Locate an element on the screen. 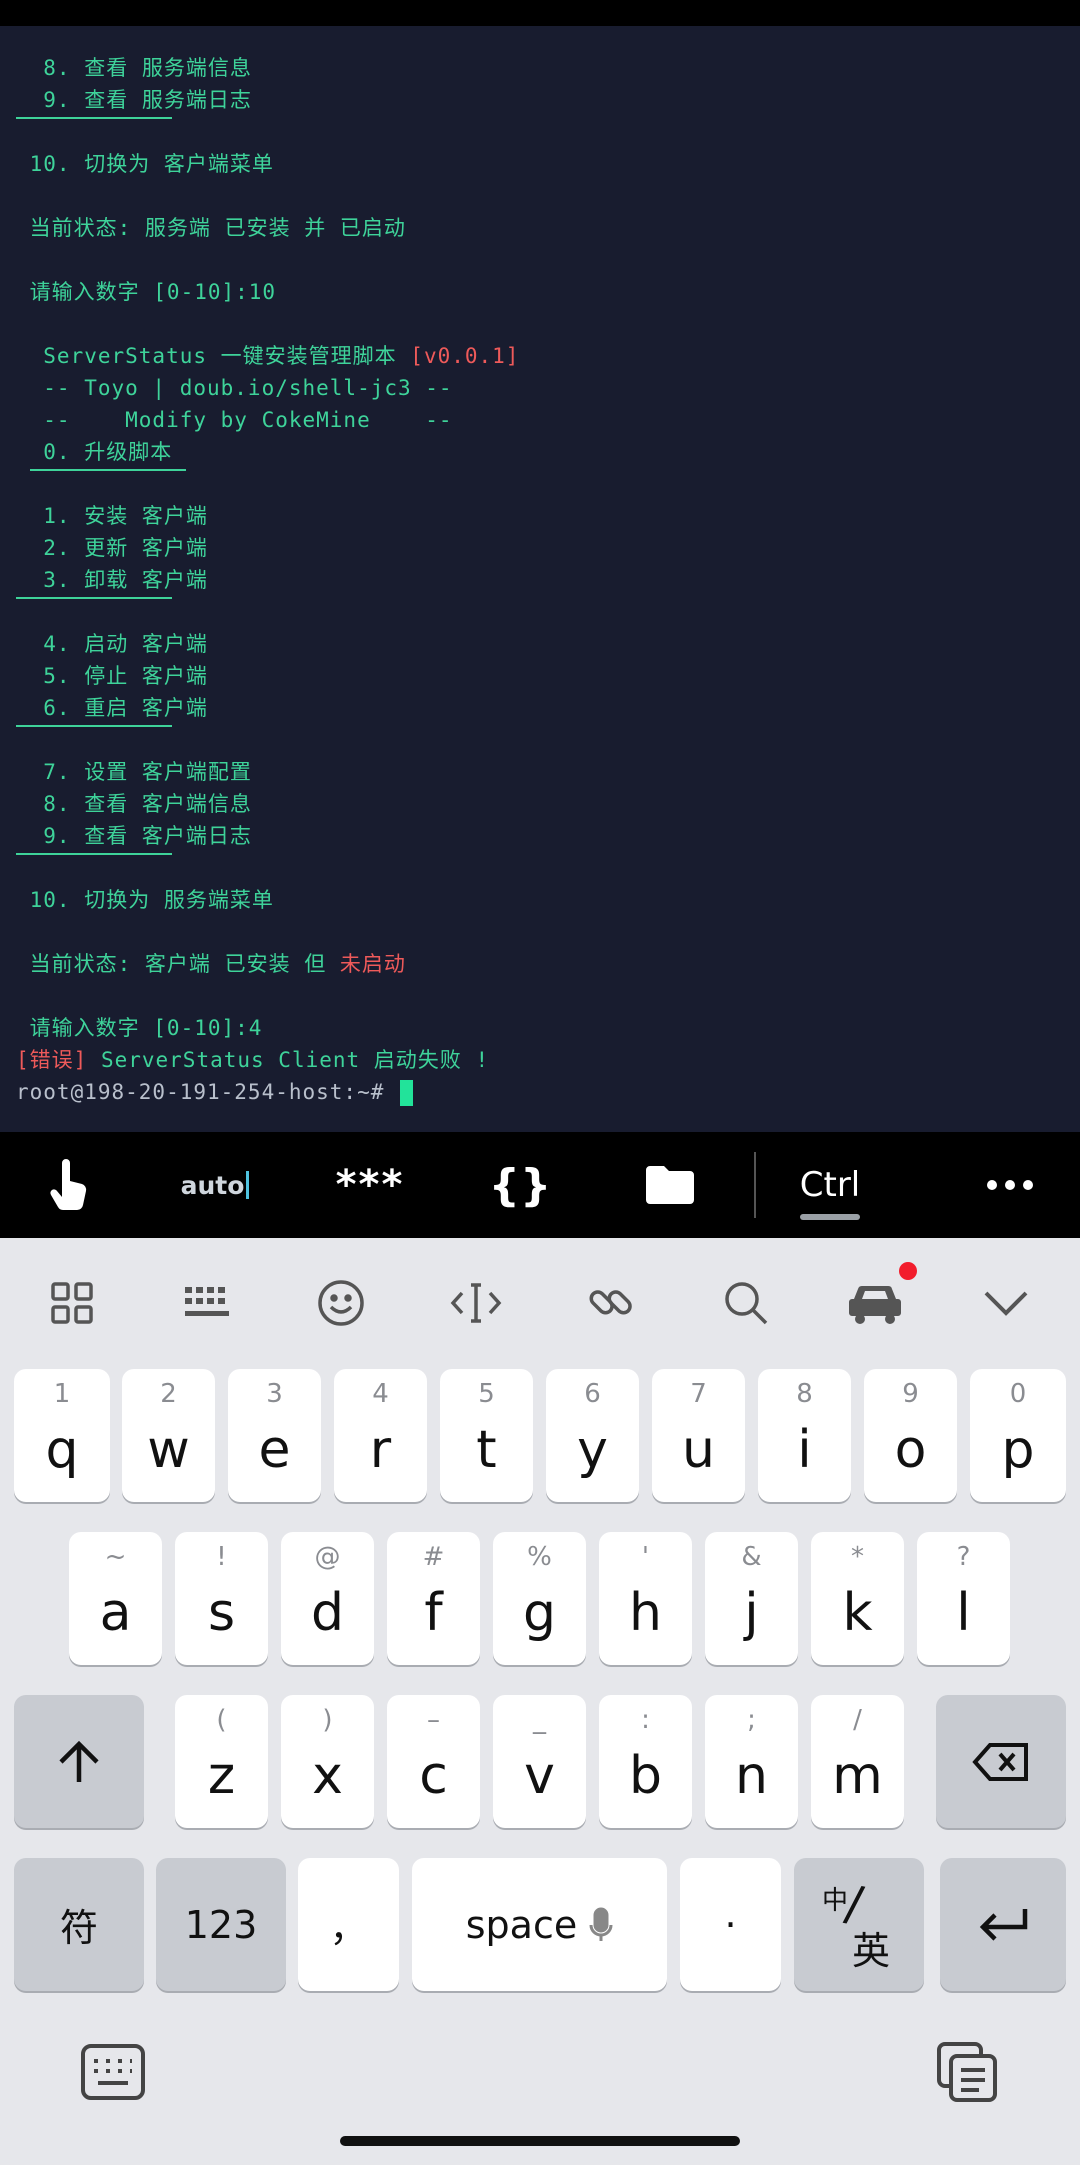 Image resolution: width=1080 pixels, height=2165 pixels. terminal-line: 10. 切换为 客户端菜单 is located at coordinates (145, 164).